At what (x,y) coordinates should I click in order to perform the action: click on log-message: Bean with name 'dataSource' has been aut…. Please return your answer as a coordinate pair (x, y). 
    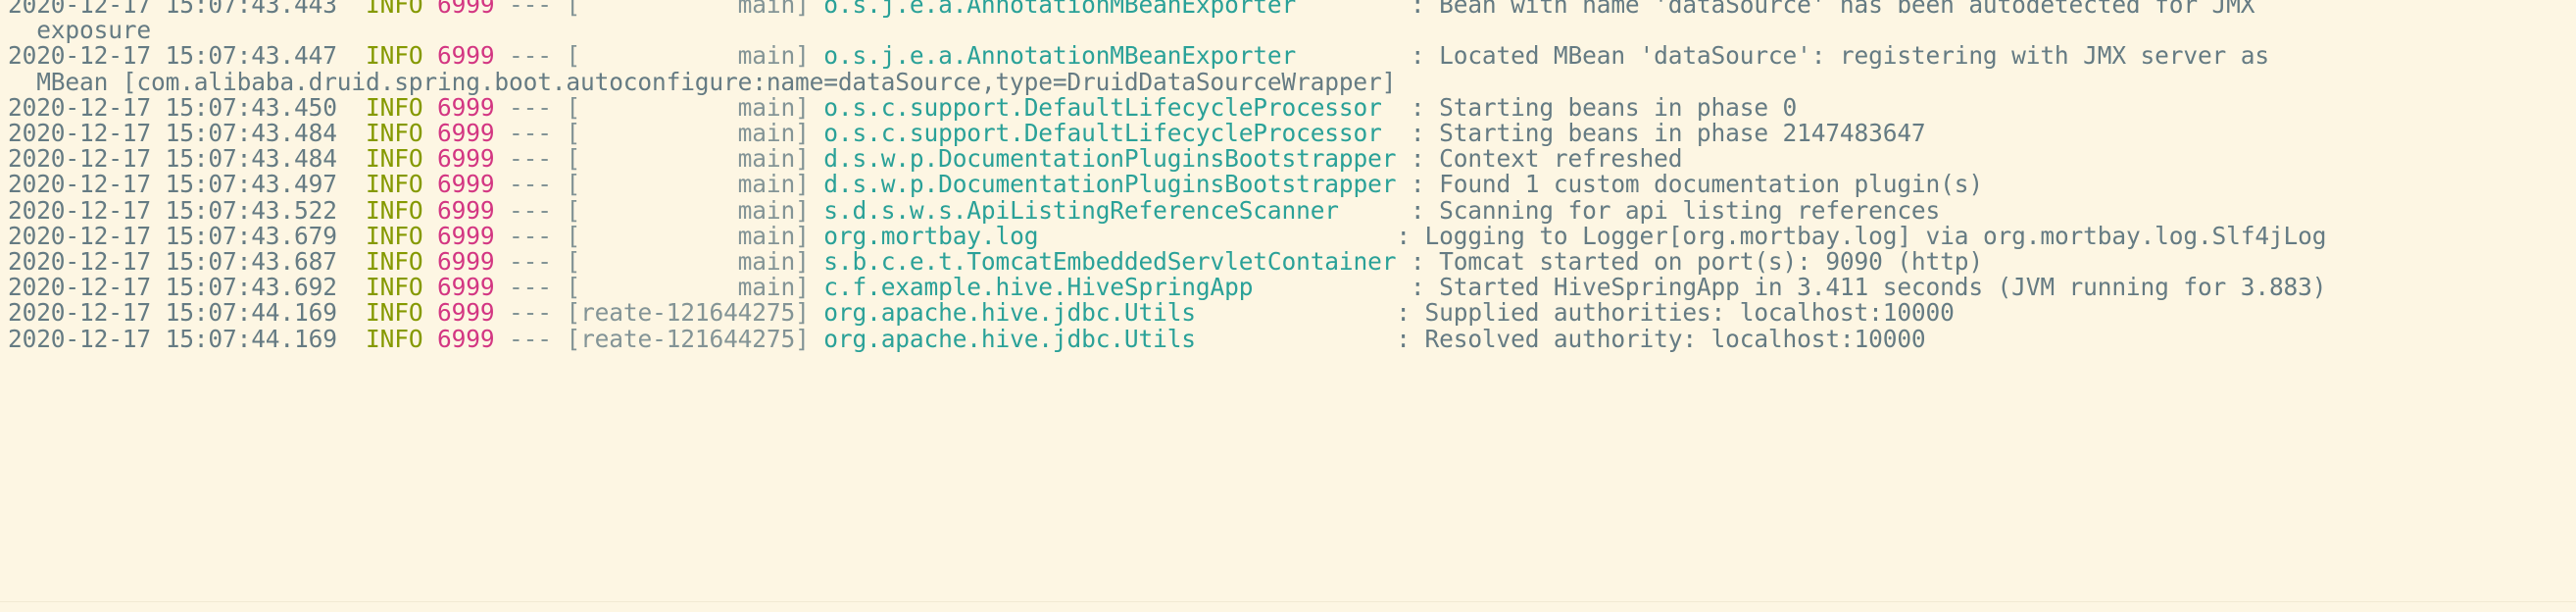
    Looking at the image, I should click on (1847, 9).